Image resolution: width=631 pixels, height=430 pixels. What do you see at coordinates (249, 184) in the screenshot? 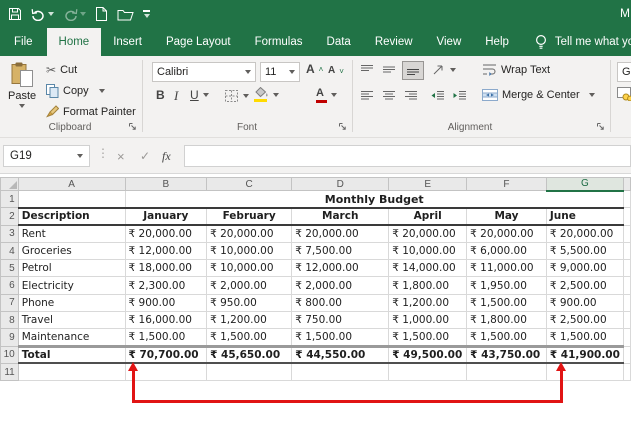
I see `column-header-C: C` at bounding box center [249, 184].